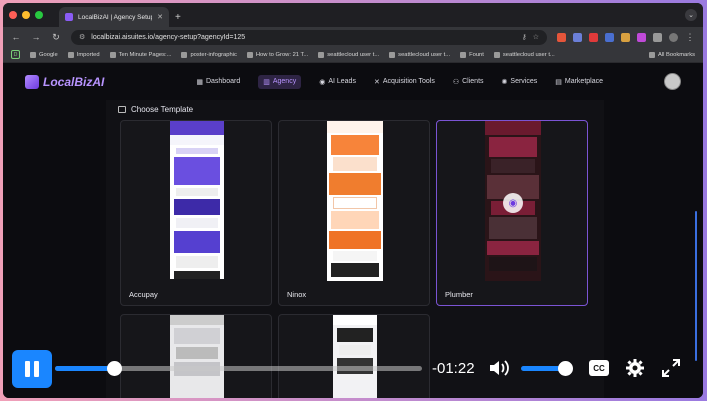 The image size is (707, 401). Describe the element at coordinates (266, 82) in the screenshot. I see `building-icon: ▥` at that location.